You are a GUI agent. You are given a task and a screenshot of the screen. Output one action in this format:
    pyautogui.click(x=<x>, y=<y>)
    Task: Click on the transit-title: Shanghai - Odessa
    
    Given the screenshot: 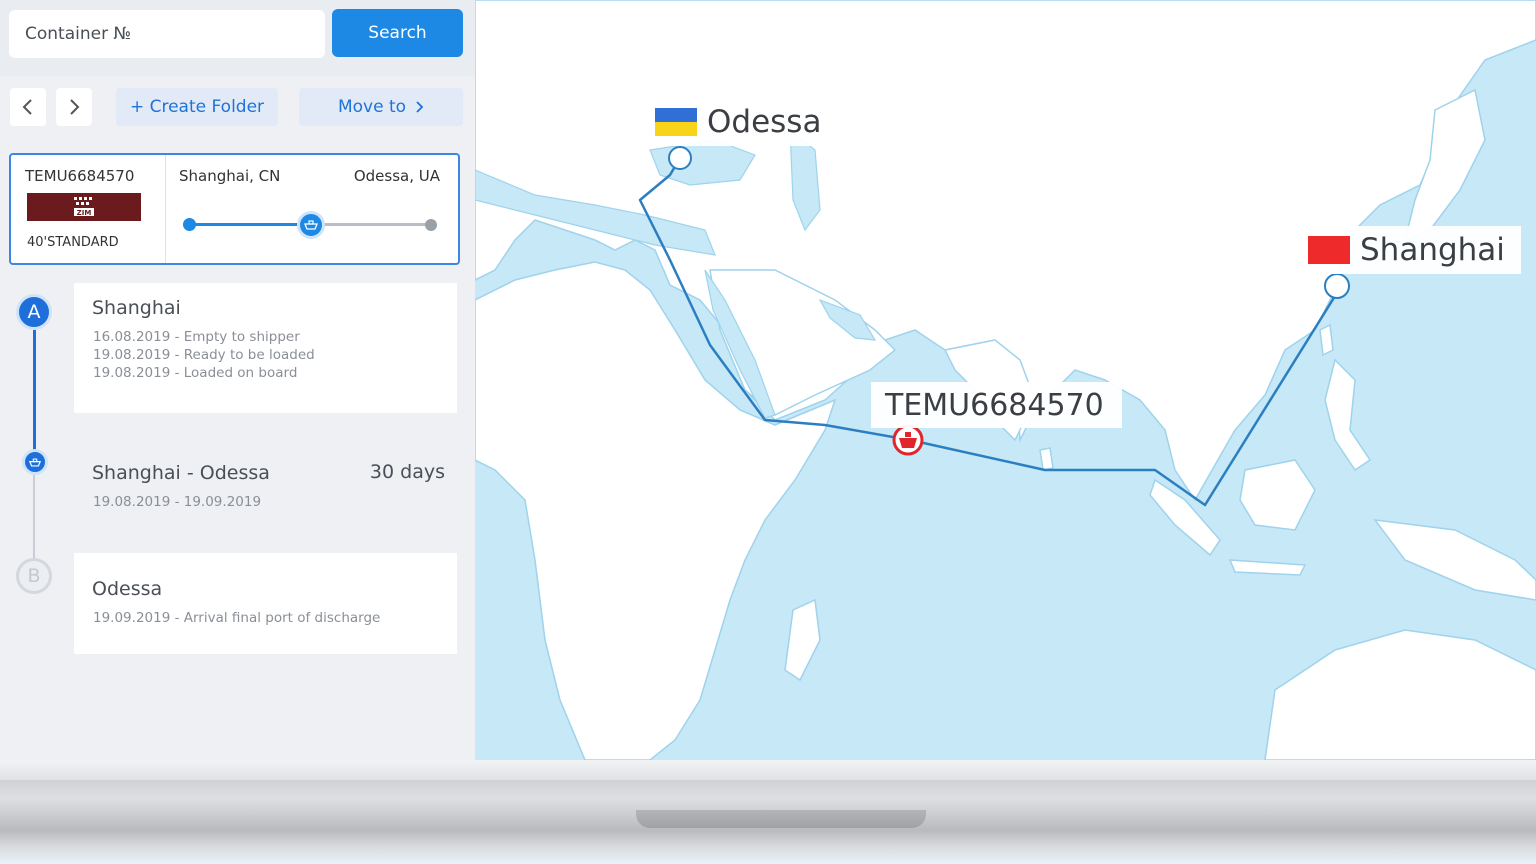 What is the action you would take?
    pyautogui.click(x=181, y=473)
    